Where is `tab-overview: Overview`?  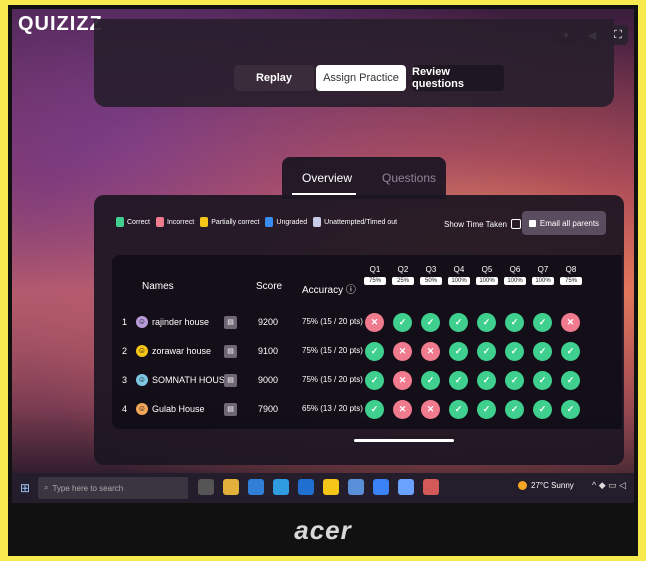
tab-overview: Overview is located at coordinates (327, 178).